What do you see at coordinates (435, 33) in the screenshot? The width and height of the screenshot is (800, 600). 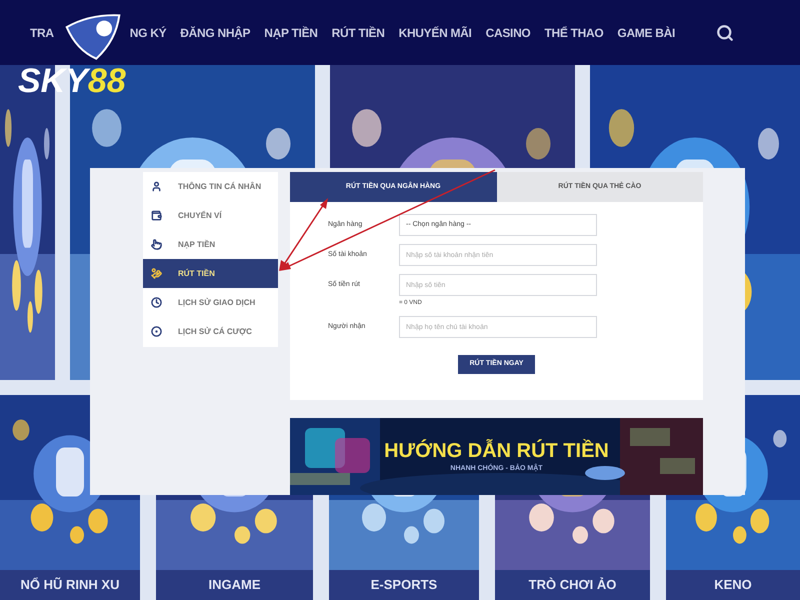 I see `nav-link: KHUYẾN MÃI` at bounding box center [435, 33].